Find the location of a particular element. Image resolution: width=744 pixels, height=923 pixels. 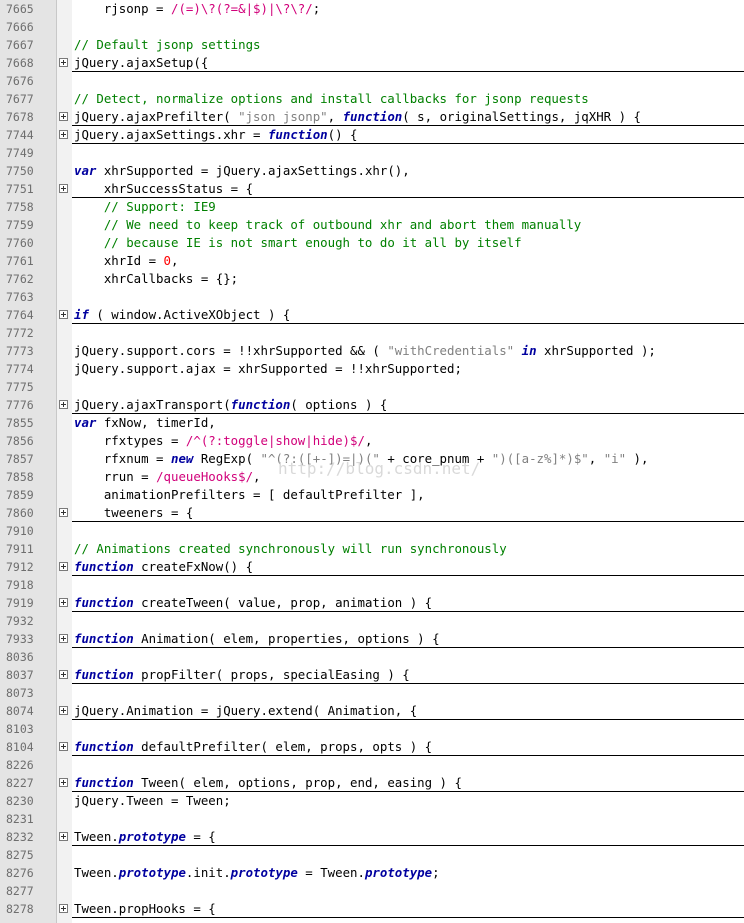

code-line: 8275 is located at coordinates (372, 855).